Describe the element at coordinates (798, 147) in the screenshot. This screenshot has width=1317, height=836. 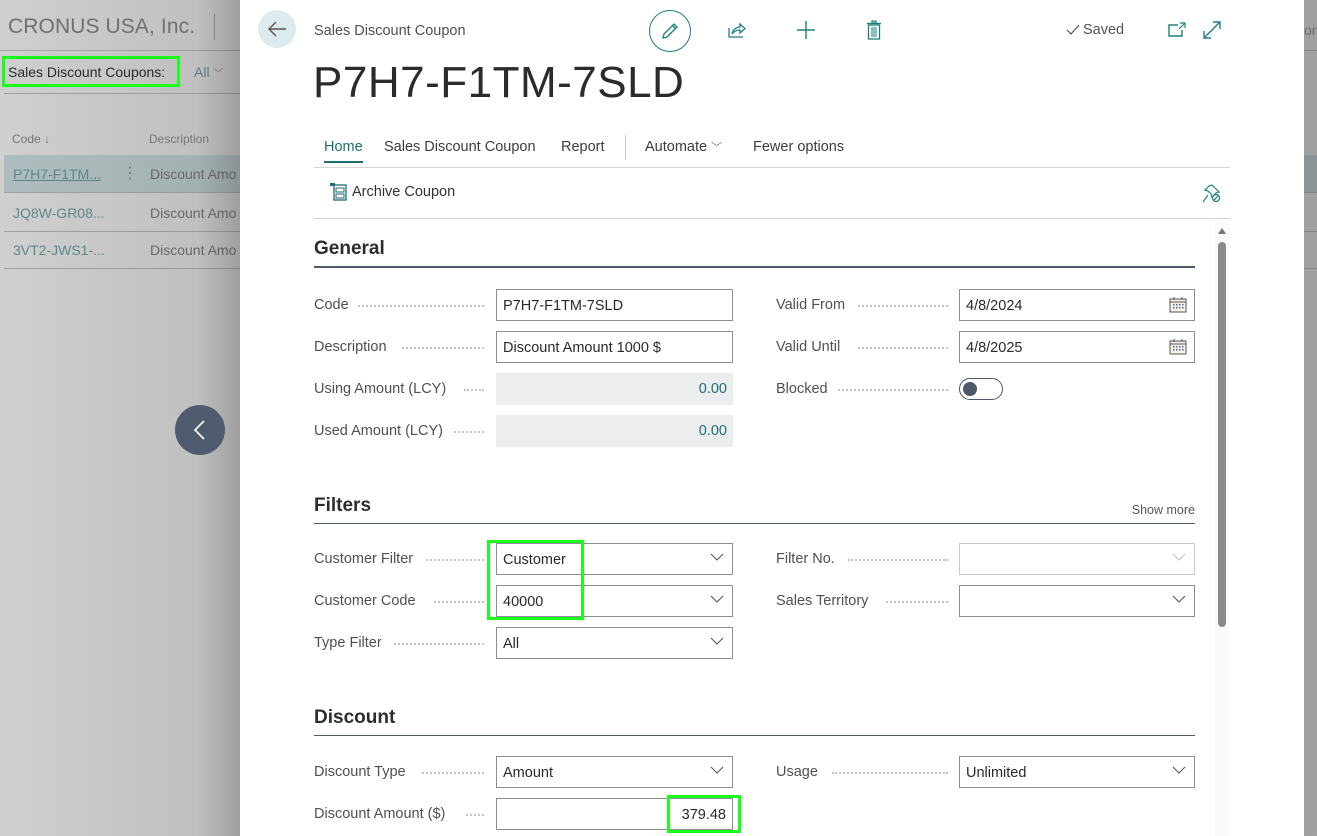
I see `fewer-options-button: Fewer options` at that location.